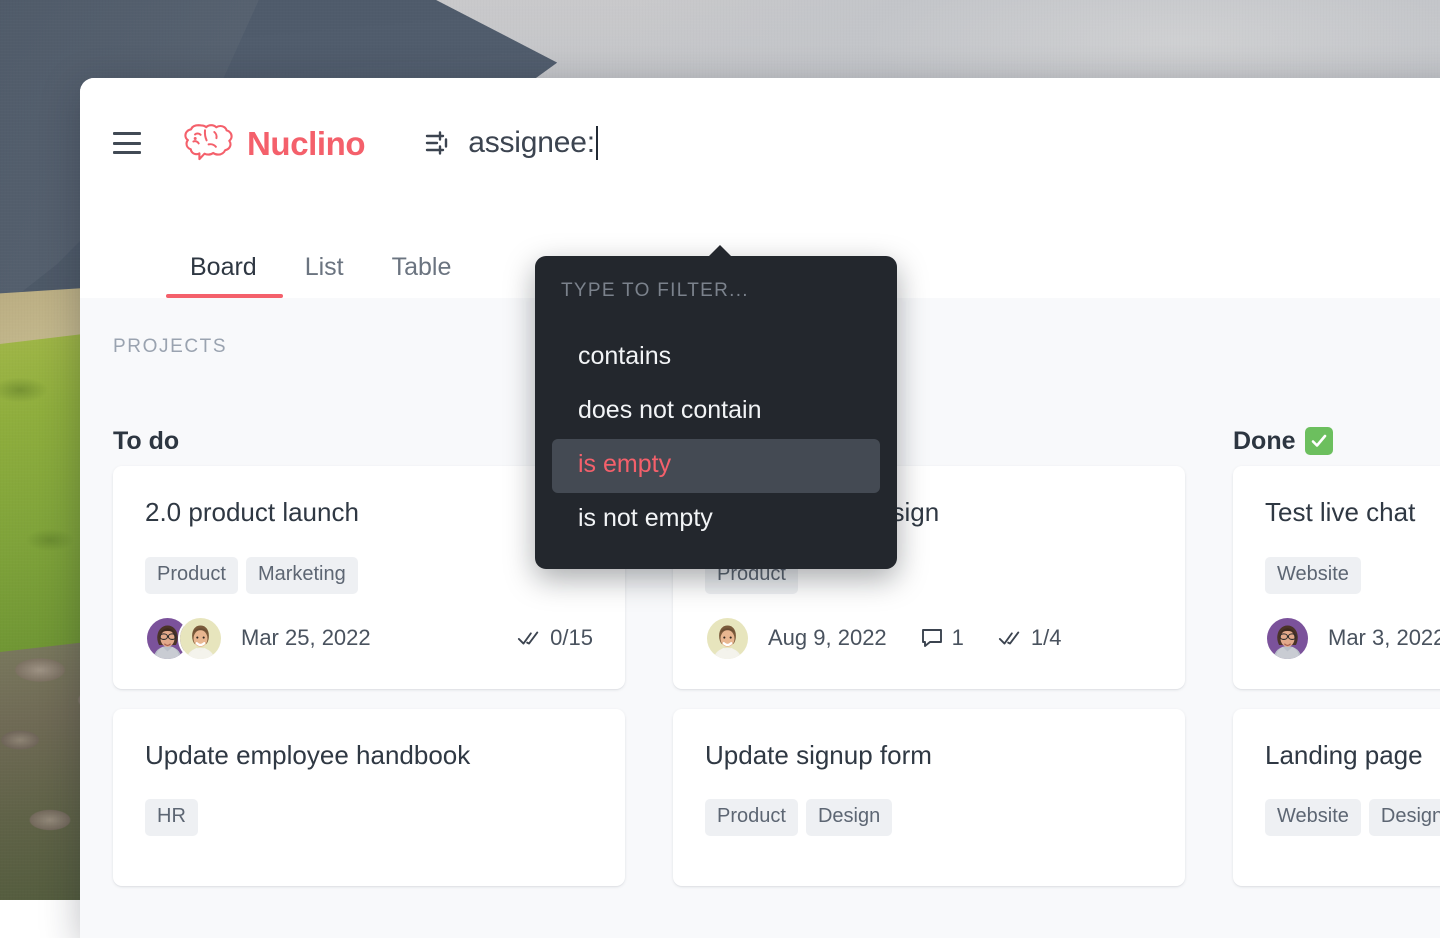 Image resolution: width=1440 pixels, height=938 pixels. What do you see at coordinates (1336, 797) in the screenshot?
I see `board-card: Landing page Website Design` at bounding box center [1336, 797].